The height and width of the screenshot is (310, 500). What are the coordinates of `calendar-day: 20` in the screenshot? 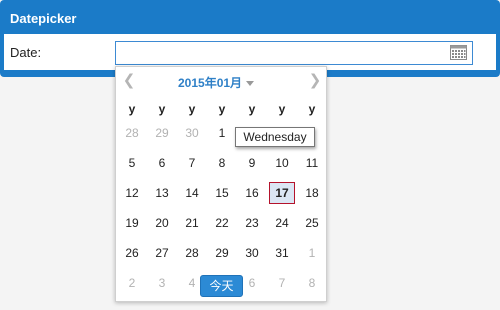 It's located at (162, 223).